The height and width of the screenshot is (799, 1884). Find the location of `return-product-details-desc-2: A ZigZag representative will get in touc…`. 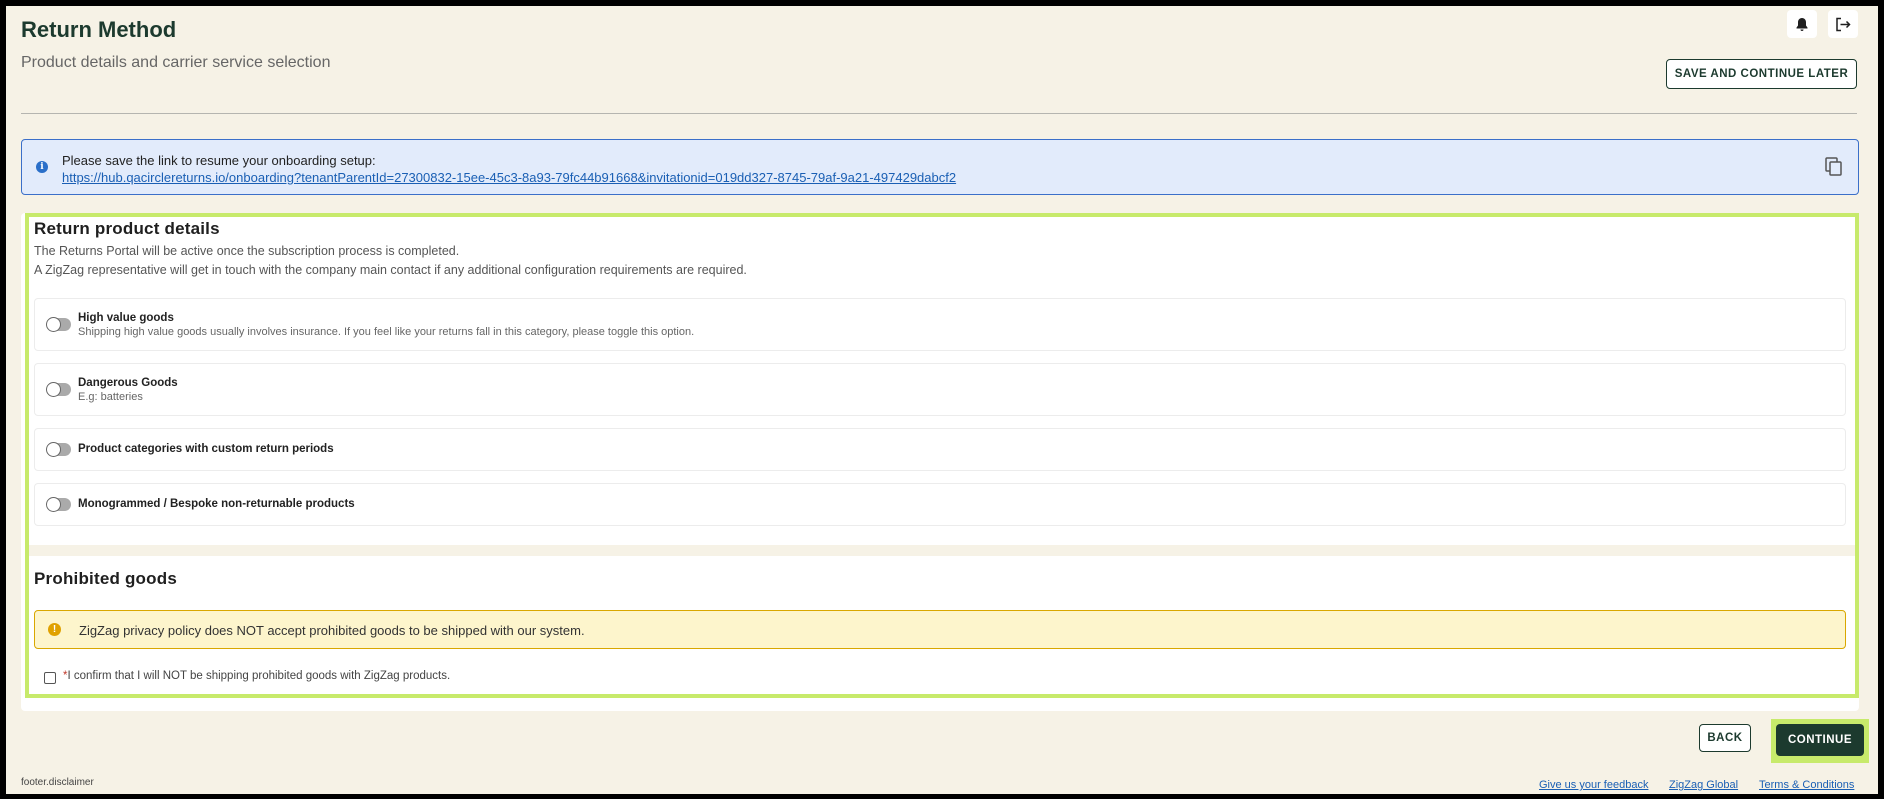

return-product-details-desc-2: A ZigZag representative will get in touc… is located at coordinates (390, 270).